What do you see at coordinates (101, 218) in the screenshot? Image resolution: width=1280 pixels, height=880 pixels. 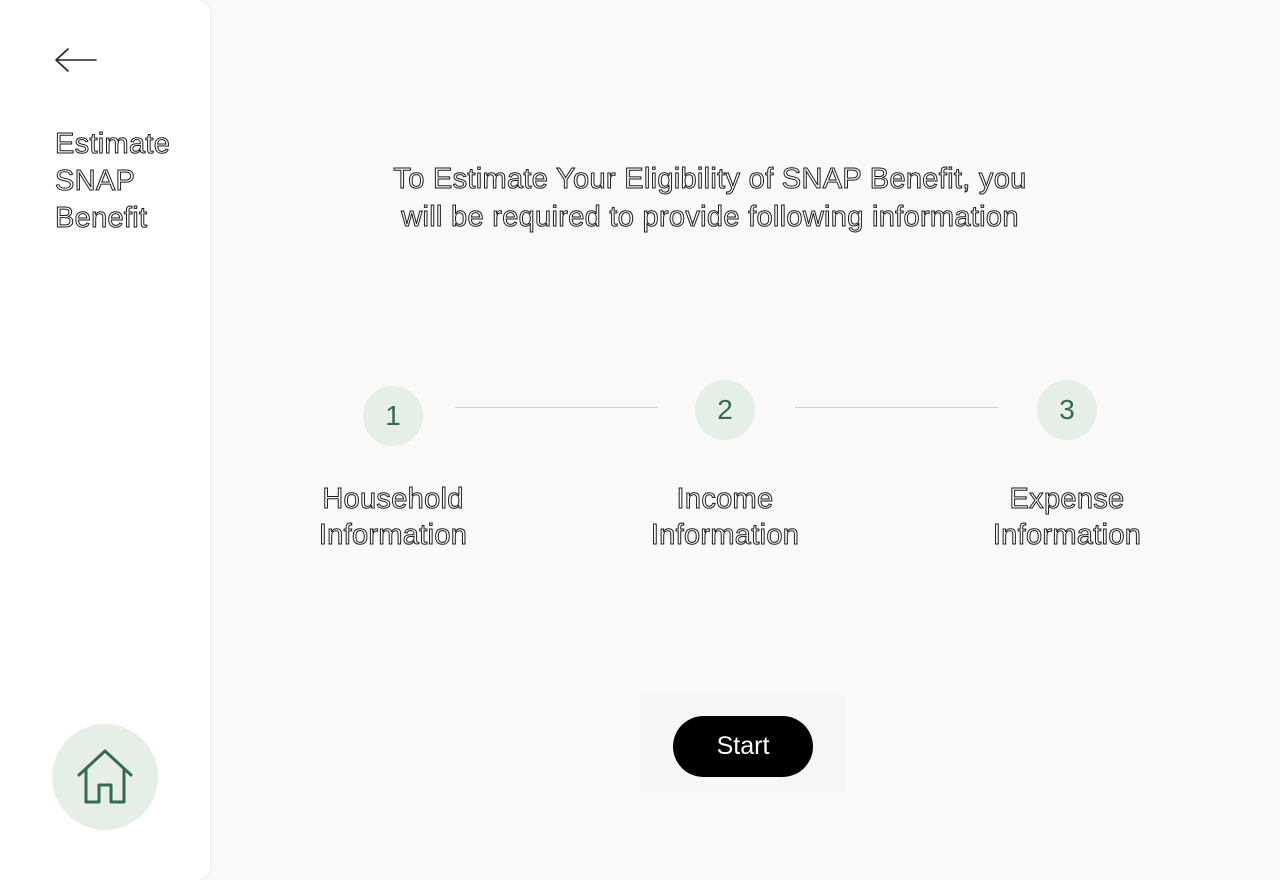 I see `sidebar-title-line: Benefit` at bounding box center [101, 218].